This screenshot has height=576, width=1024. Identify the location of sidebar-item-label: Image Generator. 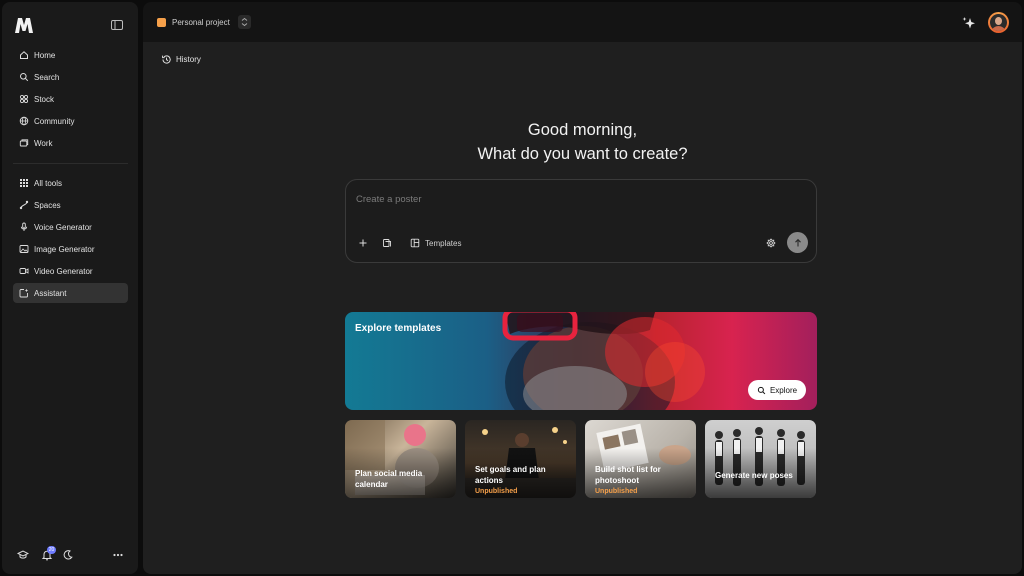
(64, 249).